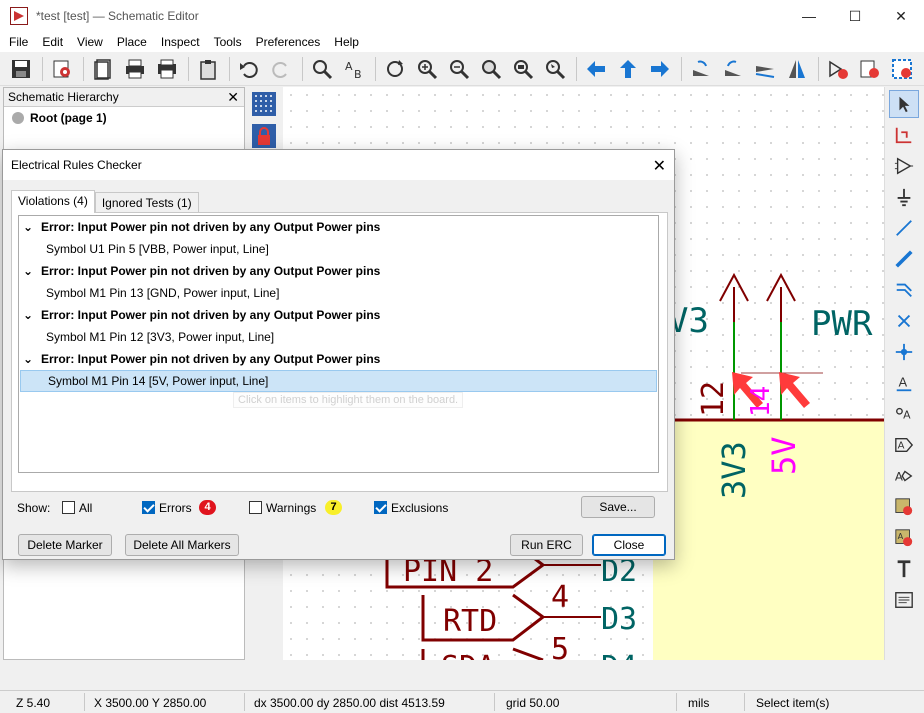 The height and width of the screenshot is (713, 924). What do you see at coordinates (904, 321) in the screenshot?
I see `no-connect-icon` at bounding box center [904, 321].